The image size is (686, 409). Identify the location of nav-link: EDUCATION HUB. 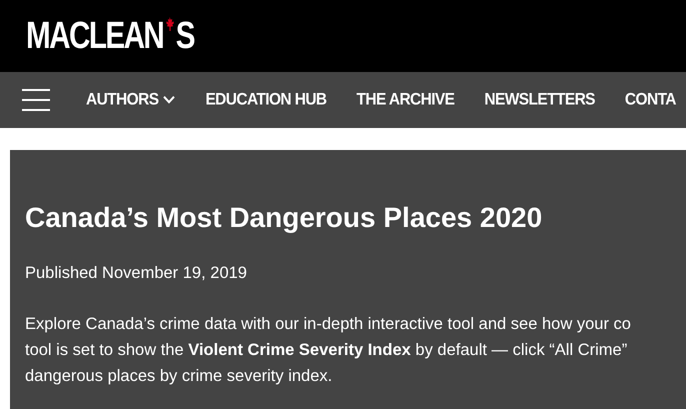
(266, 100).